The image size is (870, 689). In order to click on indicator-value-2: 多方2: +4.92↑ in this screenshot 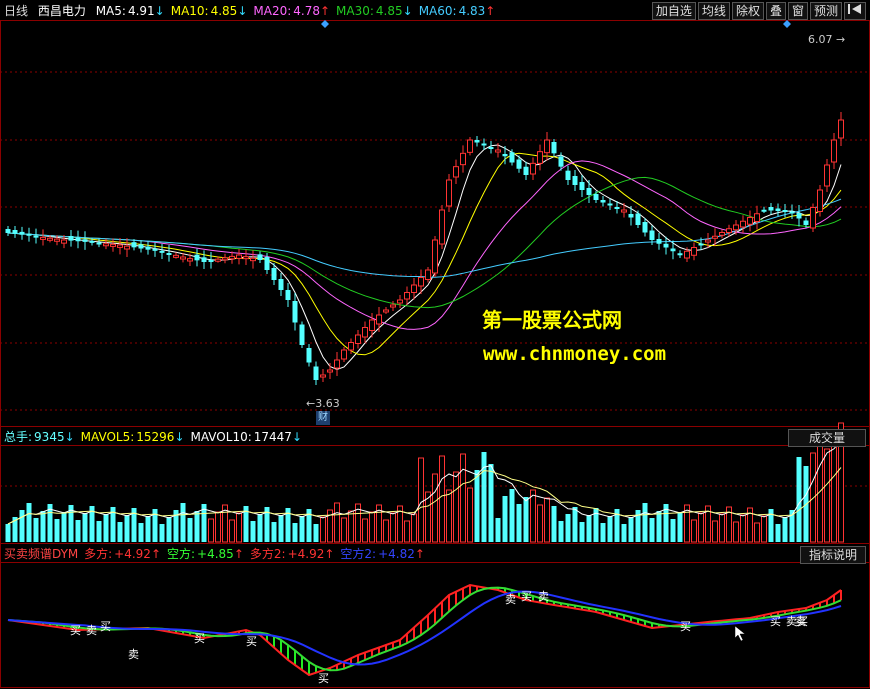, I will do `click(292, 554)`.